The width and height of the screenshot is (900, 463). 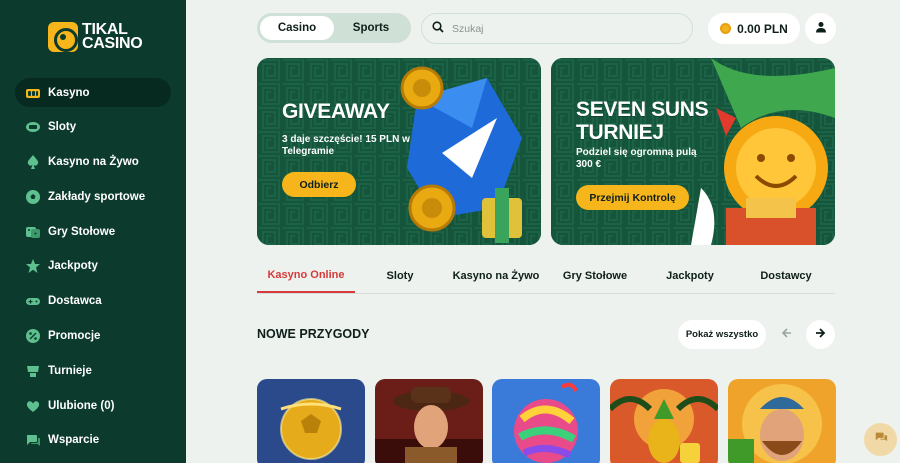 I want to click on tab-jackpots: Jackpoty, so click(x=690, y=275).